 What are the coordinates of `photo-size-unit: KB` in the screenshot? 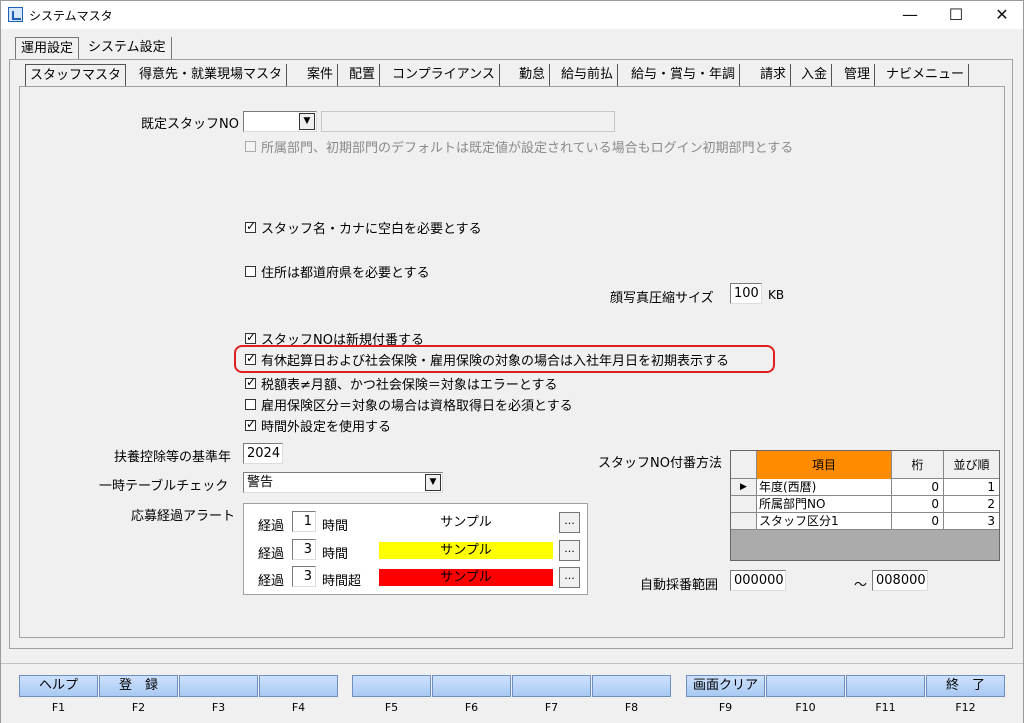 It's located at (776, 295).